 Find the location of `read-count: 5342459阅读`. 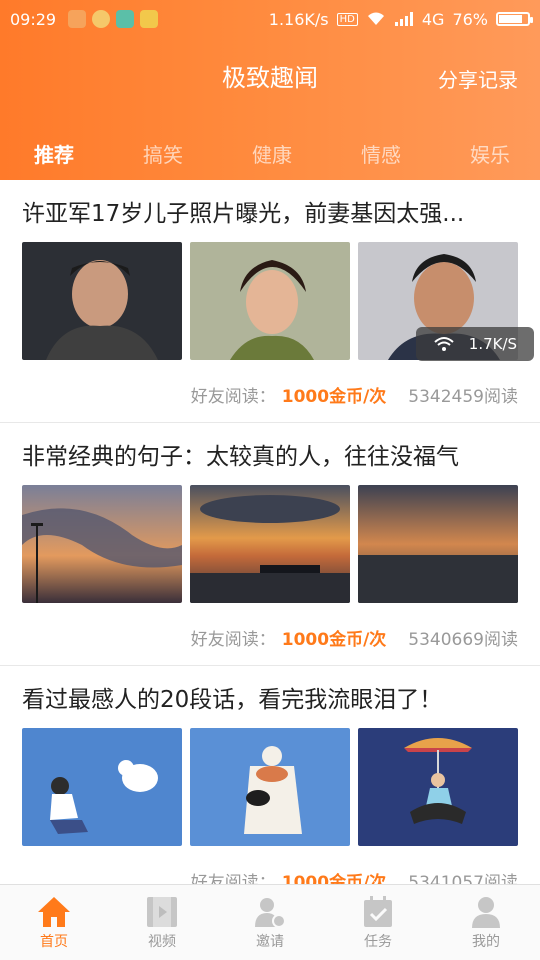

read-count: 5342459阅读 is located at coordinates (463, 397).